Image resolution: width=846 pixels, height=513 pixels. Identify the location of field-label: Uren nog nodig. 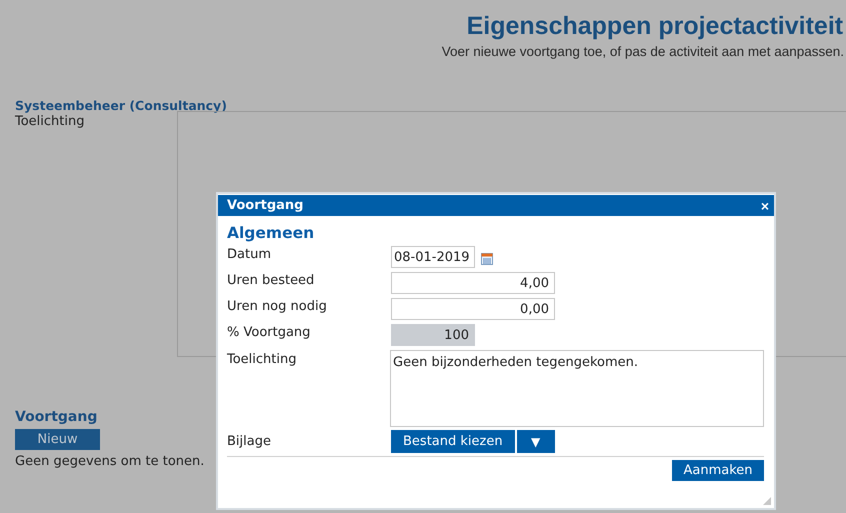
(277, 307).